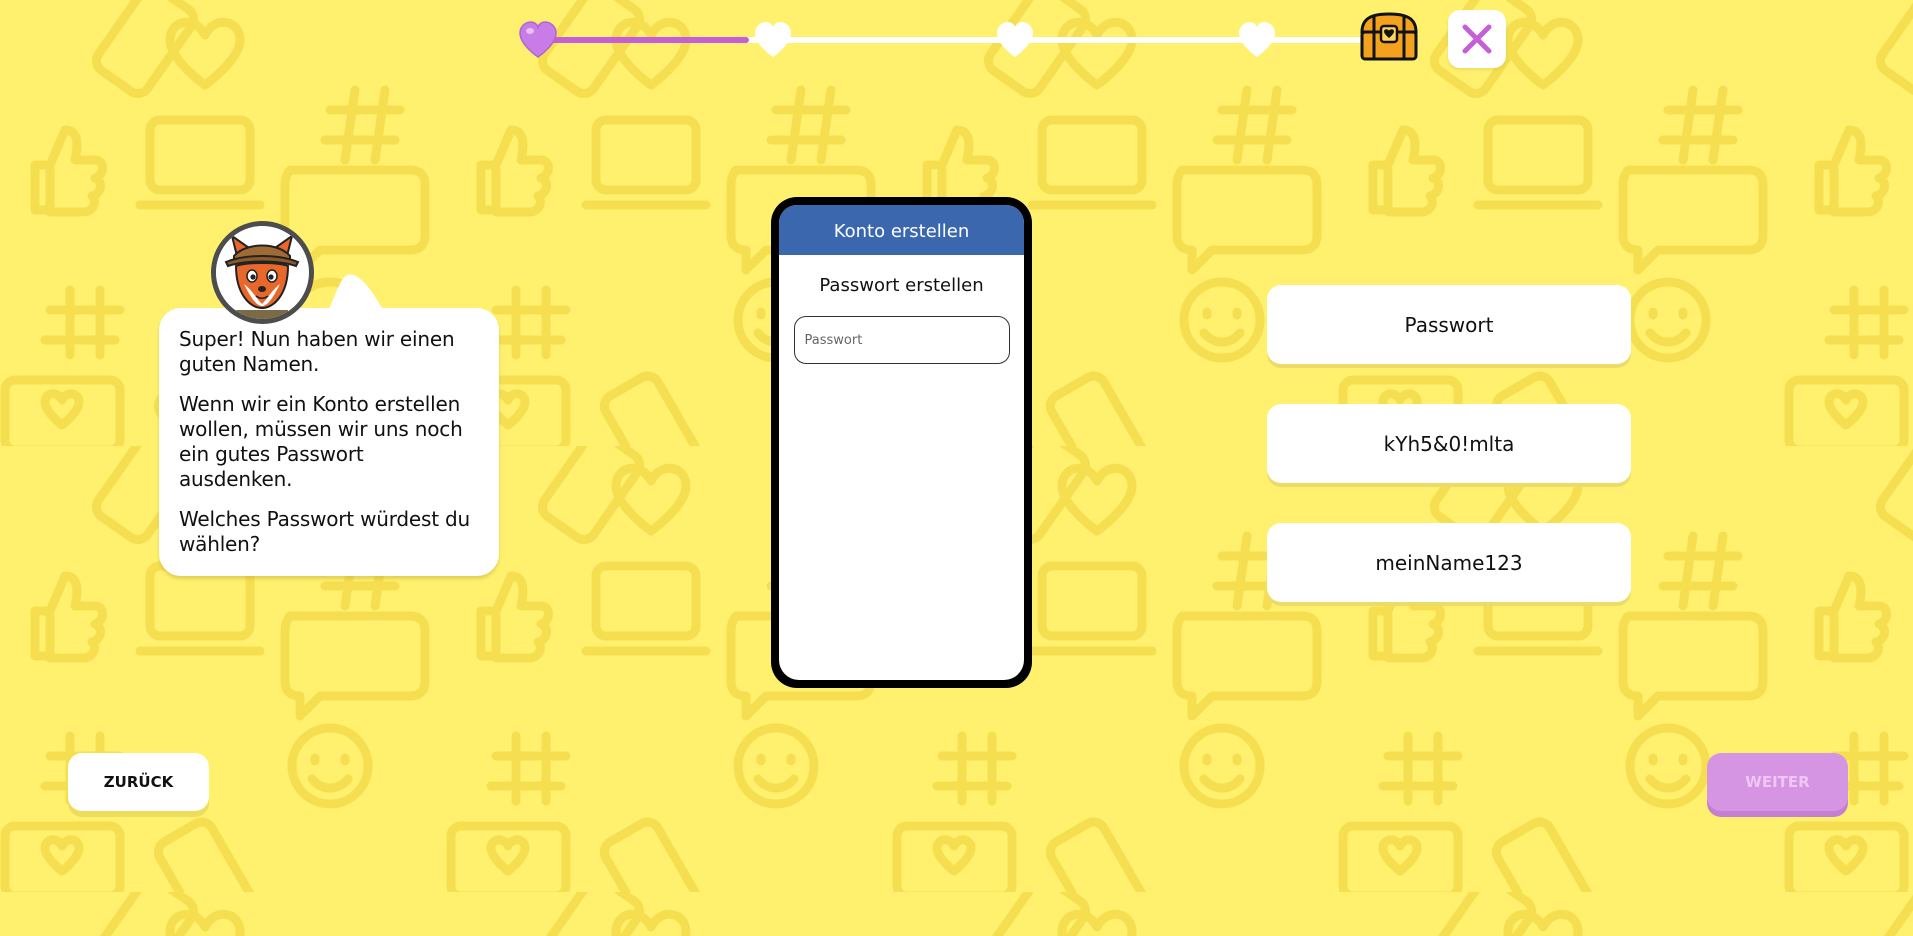 This screenshot has height=936, width=1913. What do you see at coordinates (1777, 782) in the screenshot?
I see `next-button: WEITER` at bounding box center [1777, 782].